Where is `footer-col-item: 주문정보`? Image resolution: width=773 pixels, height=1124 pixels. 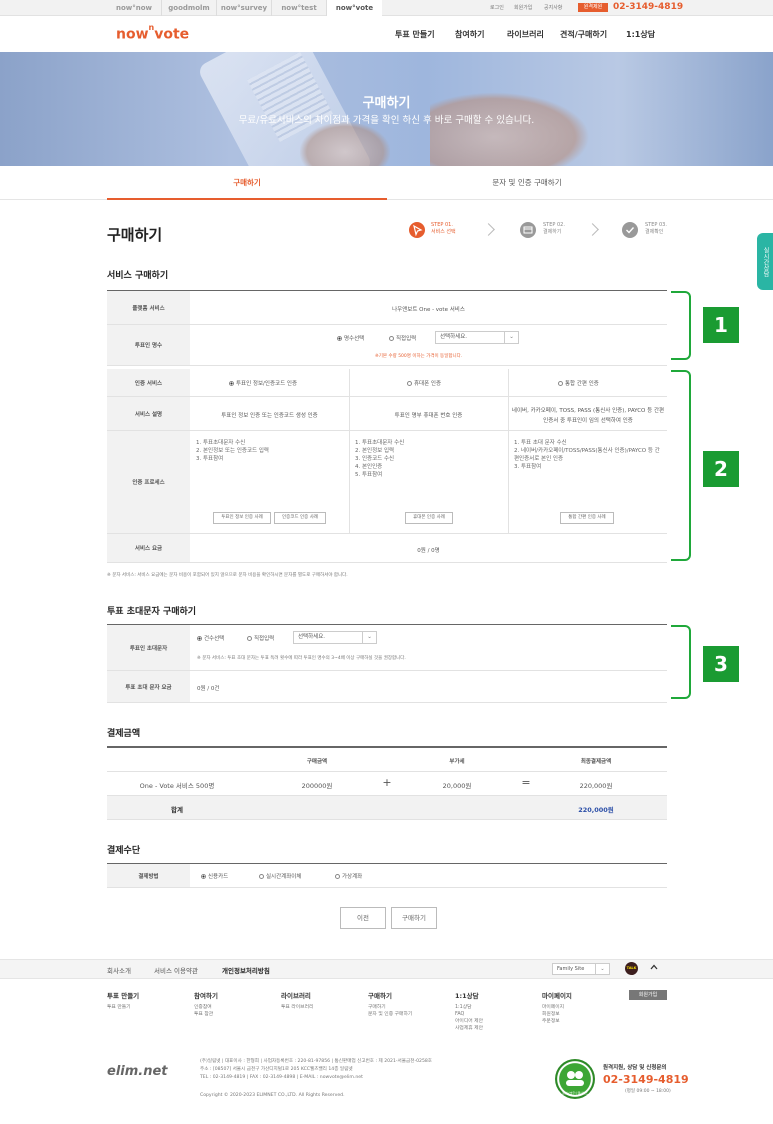
footer-col-item: 주문정보 is located at coordinates (553, 1021).